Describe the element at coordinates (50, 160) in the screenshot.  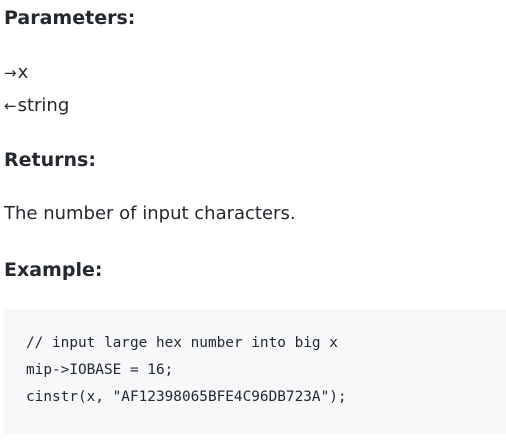
I see `returns-heading: Returns:` at that location.